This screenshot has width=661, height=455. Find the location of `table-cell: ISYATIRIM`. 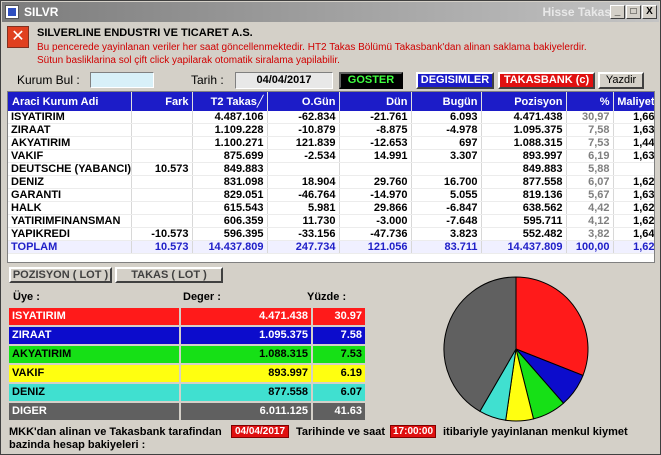

table-cell: ISYATIRIM is located at coordinates (70, 118).